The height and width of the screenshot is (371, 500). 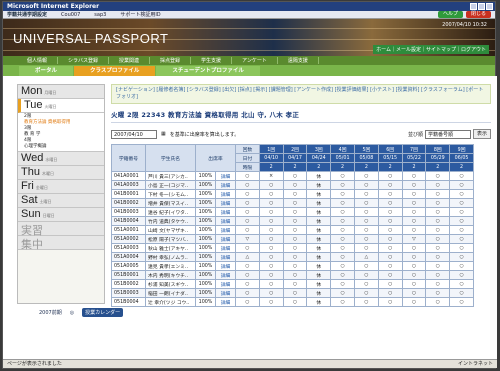 I want to click on day-item: Sun 日曜日, so click(x=61, y=215).